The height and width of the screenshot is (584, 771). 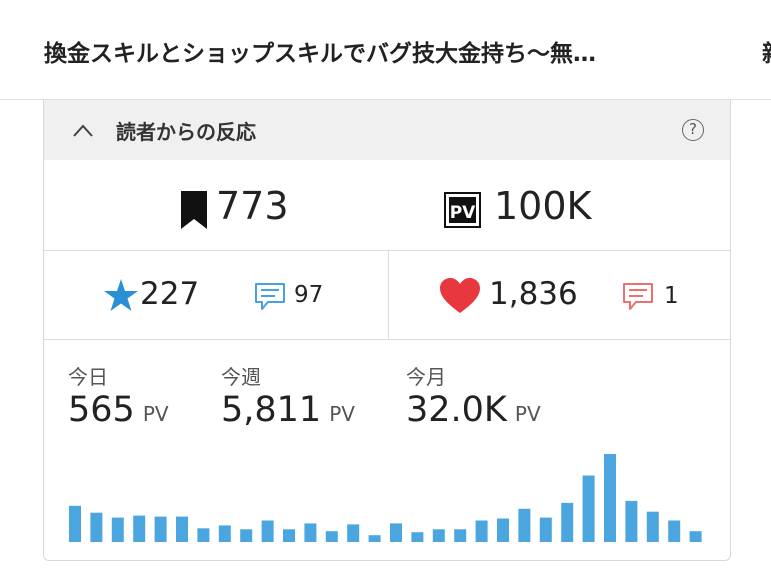 I want to click on panel-header: 読者からの反応 ?, so click(x=387, y=130).